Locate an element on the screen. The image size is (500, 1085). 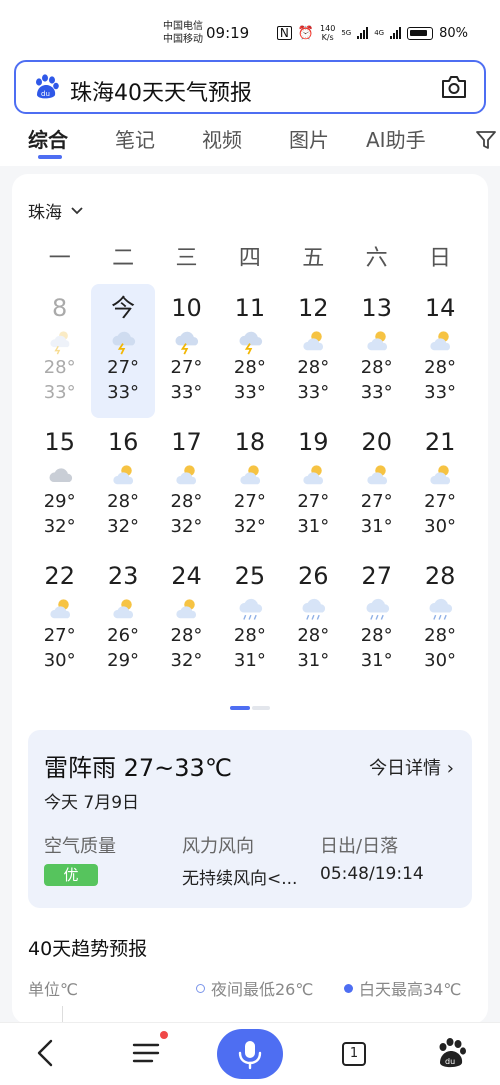
tab-all: 综合 is located at coordinates (48, 138).